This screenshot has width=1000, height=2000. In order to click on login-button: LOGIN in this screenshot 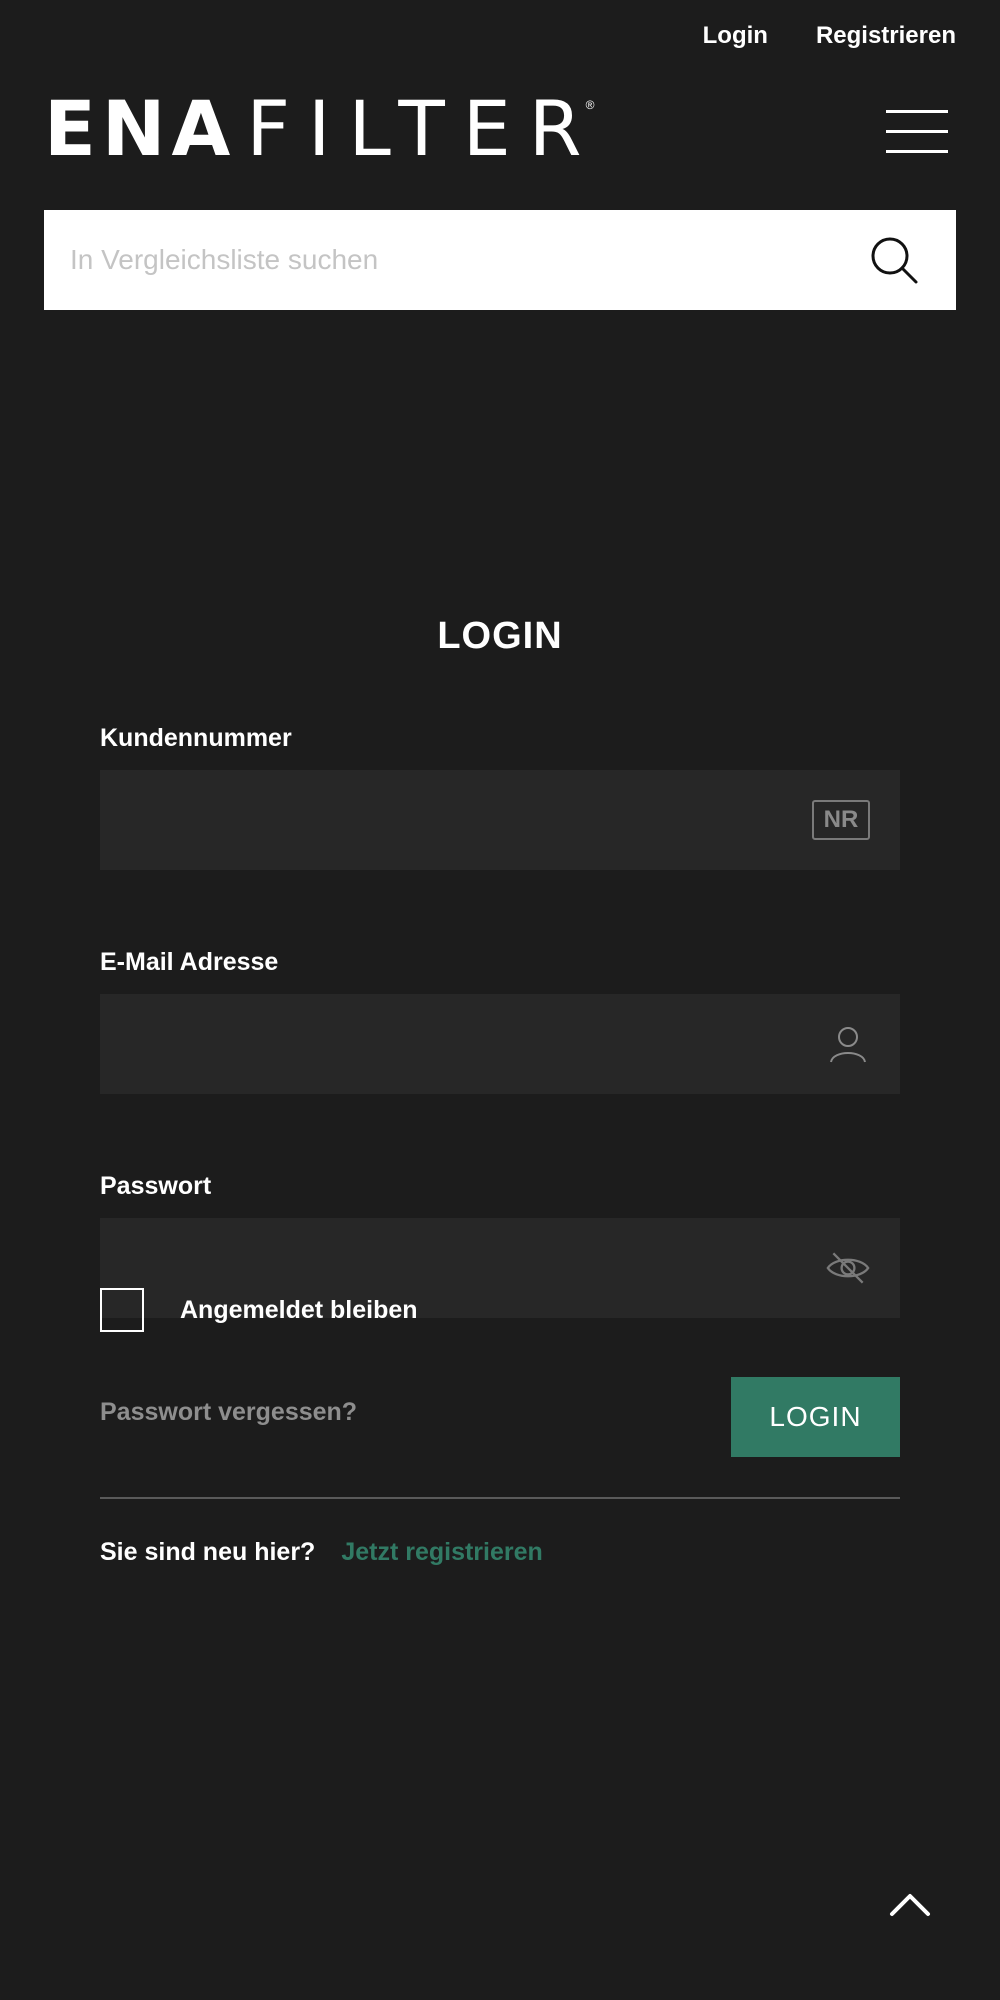, I will do `click(815, 1417)`.